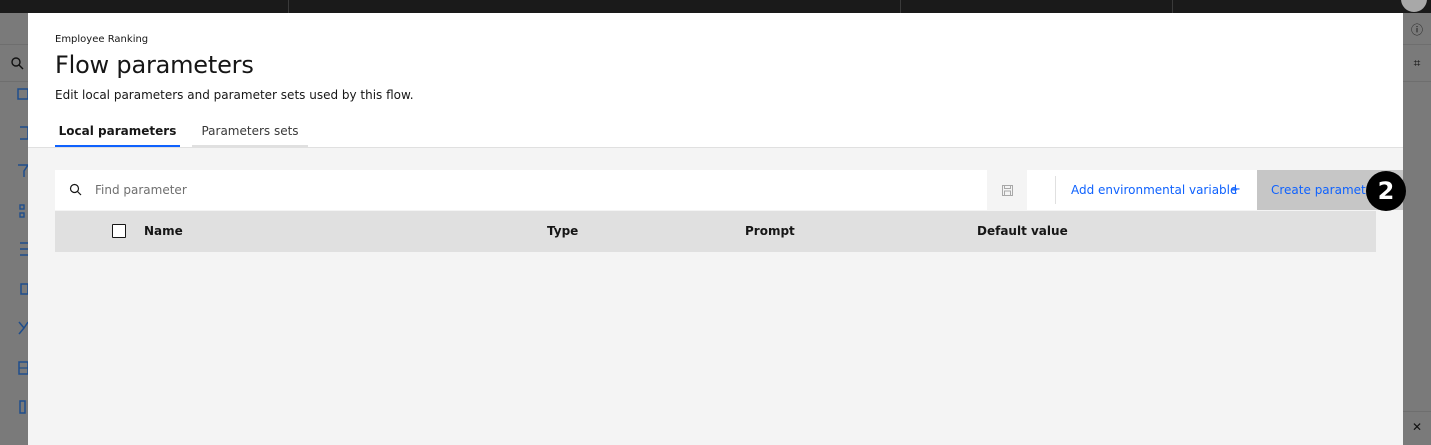 This screenshot has height=445, width=1431. What do you see at coordinates (770, 231) in the screenshot?
I see `column-header-prompt: Prompt` at bounding box center [770, 231].